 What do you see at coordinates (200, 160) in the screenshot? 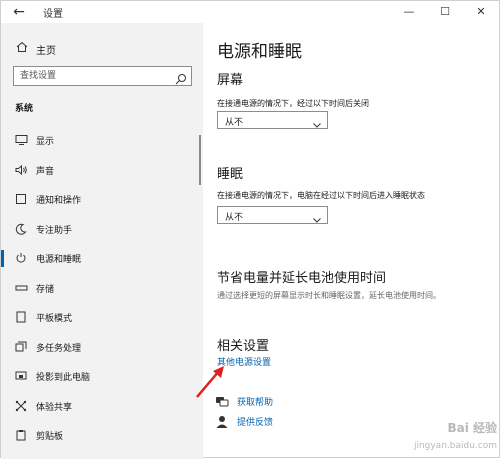
I see `sidebar-scrollbar` at bounding box center [200, 160].